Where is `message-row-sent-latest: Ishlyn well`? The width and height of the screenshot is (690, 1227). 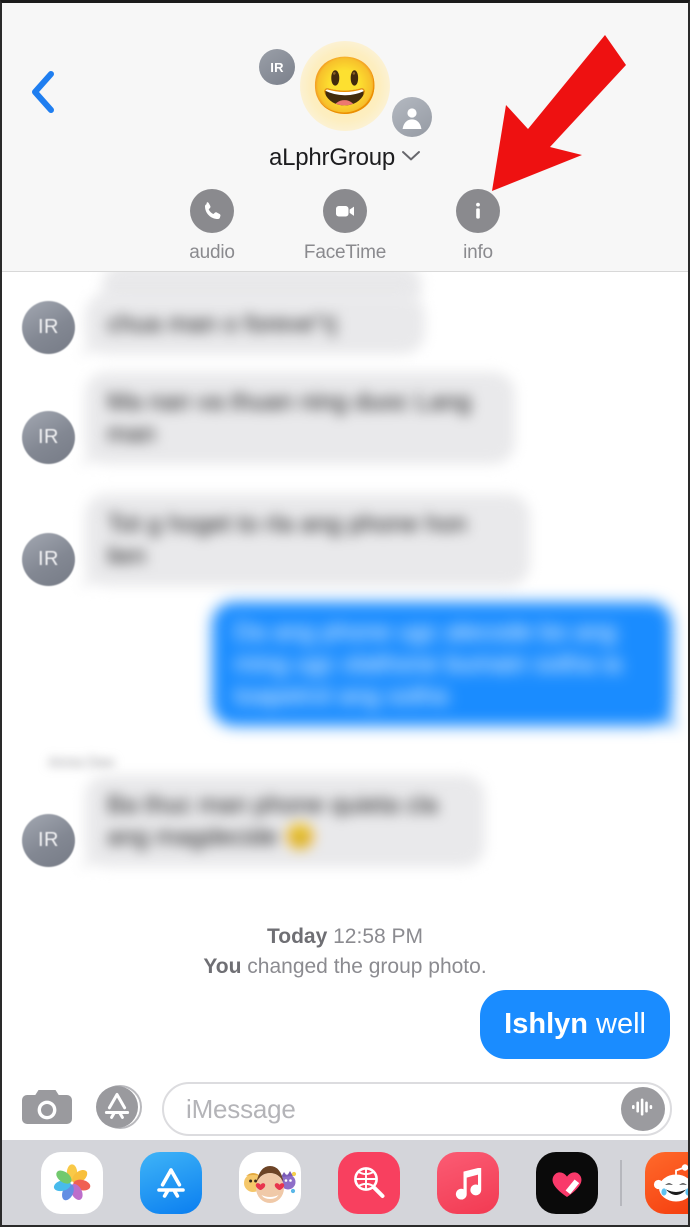
message-row-sent-latest: Ishlyn well is located at coordinates (575, 1025).